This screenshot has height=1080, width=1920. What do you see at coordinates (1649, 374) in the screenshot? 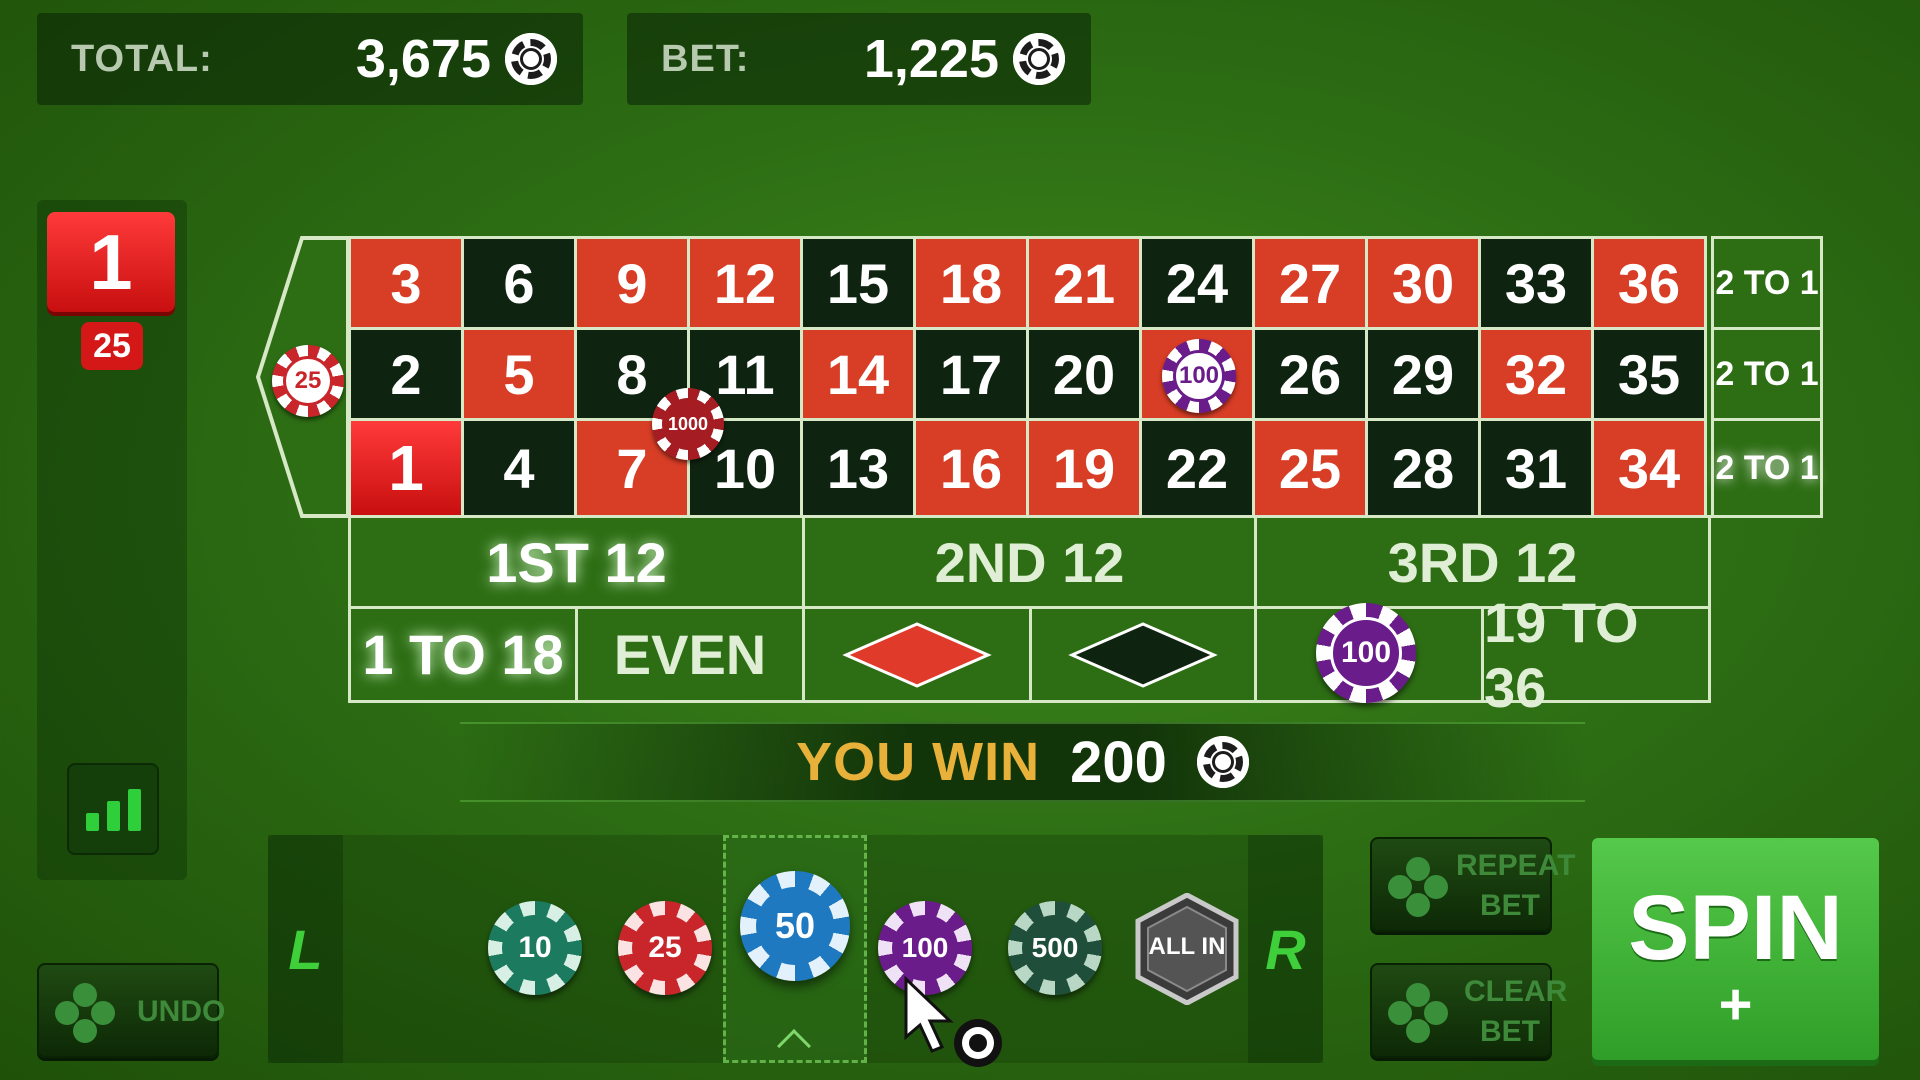
I see `number-cell: 35` at bounding box center [1649, 374].